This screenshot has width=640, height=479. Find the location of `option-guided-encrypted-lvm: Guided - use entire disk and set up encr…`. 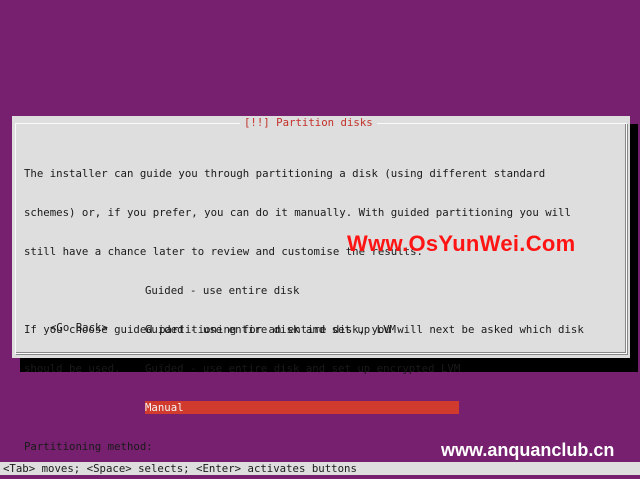

option-guided-encrypted-lvm: Guided - use entire disk and set up encr… is located at coordinates (302, 368).